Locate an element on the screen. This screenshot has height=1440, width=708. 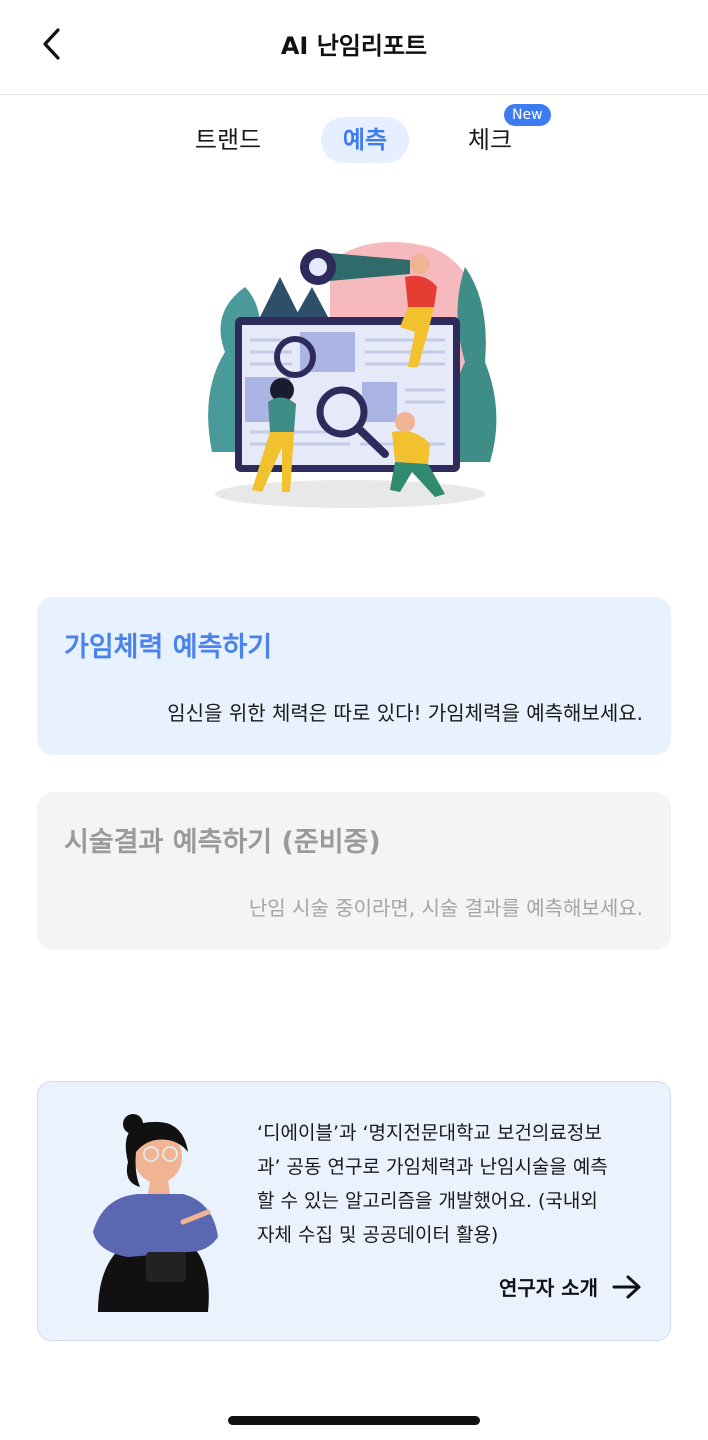
research-description-line: 과’ 공동 연구로 가임체력과 난임시술을 예측 is located at coordinates (432, 1167).